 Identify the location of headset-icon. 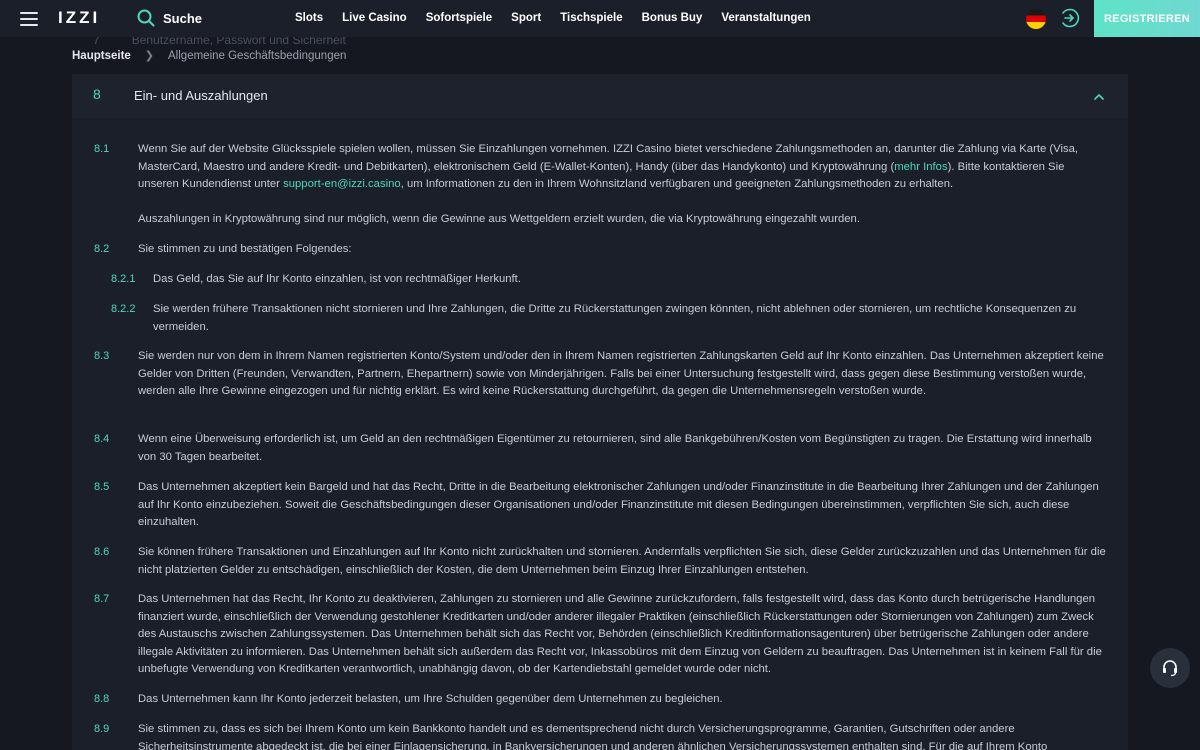
(1170, 668).